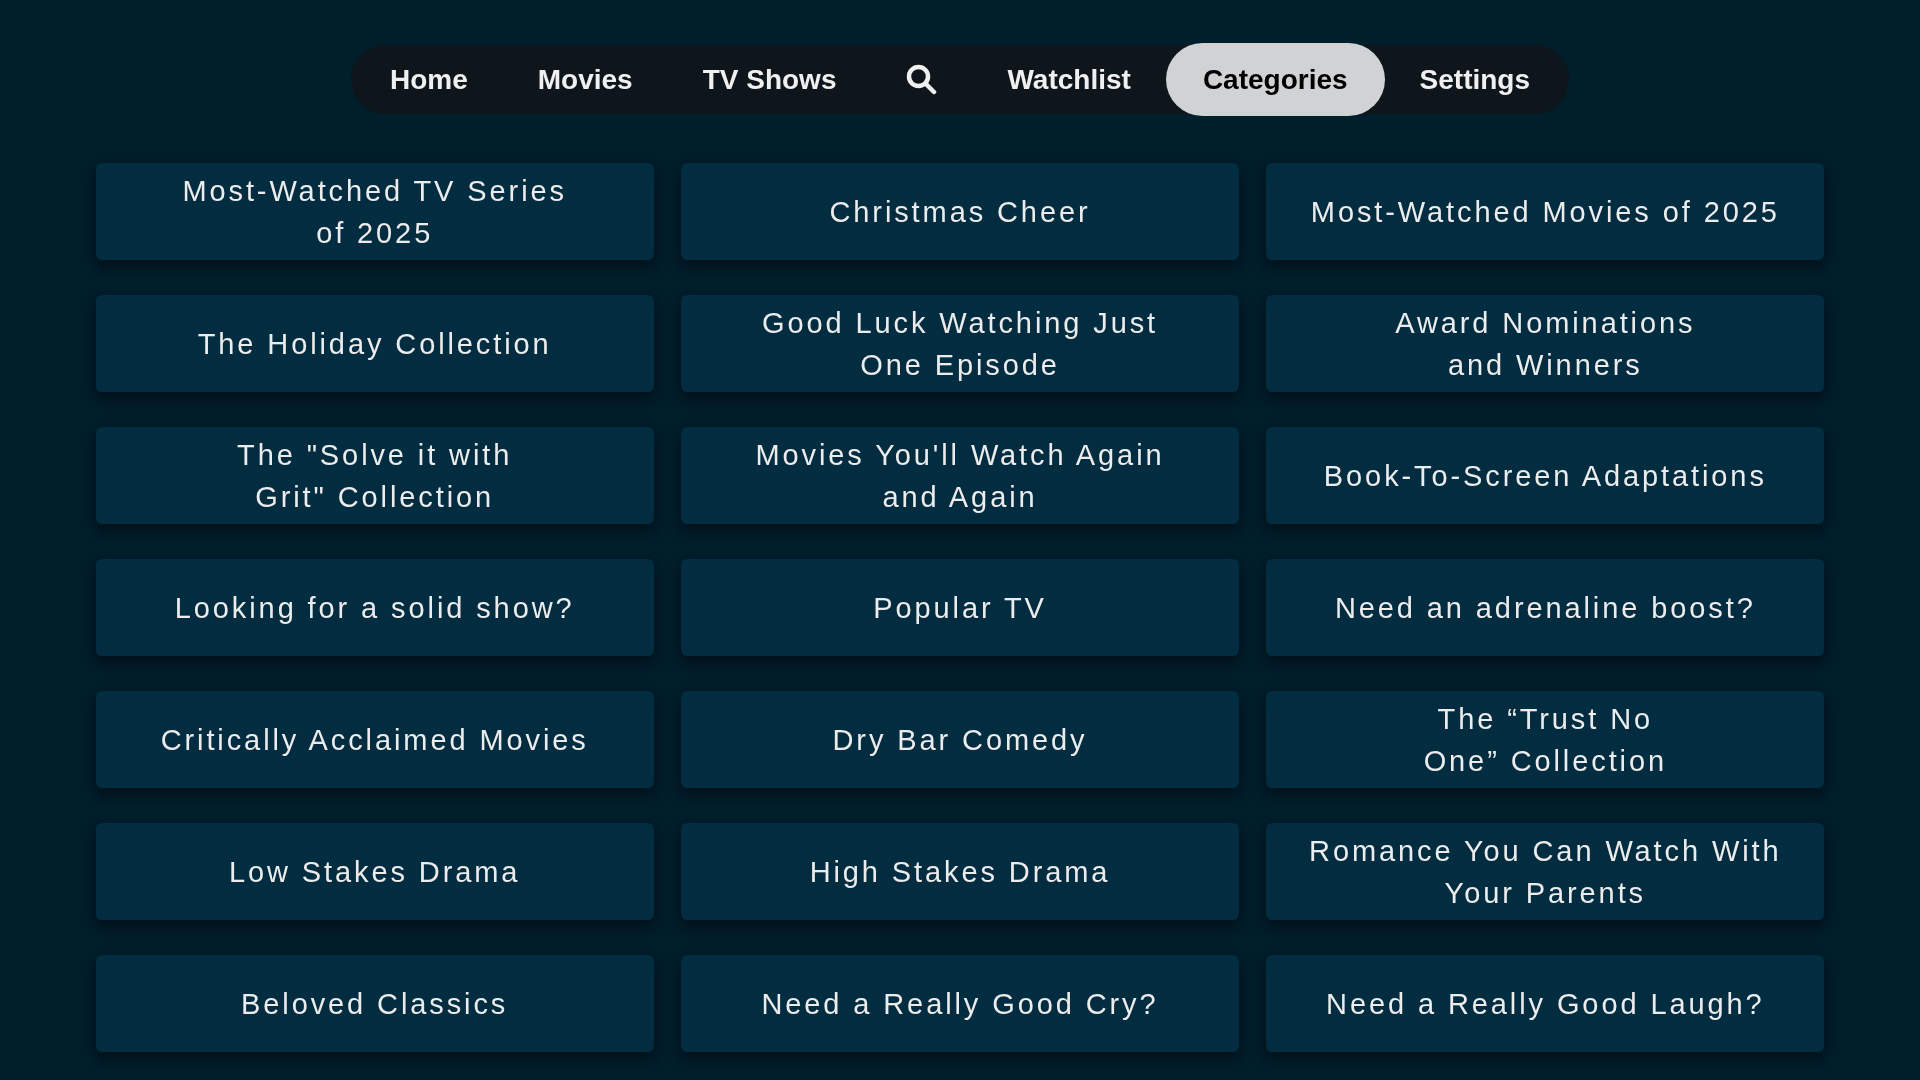  What do you see at coordinates (374, 211) in the screenshot?
I see `category-tile: Most-Watched TV Series of 2025` at bounding box center [374, 211].